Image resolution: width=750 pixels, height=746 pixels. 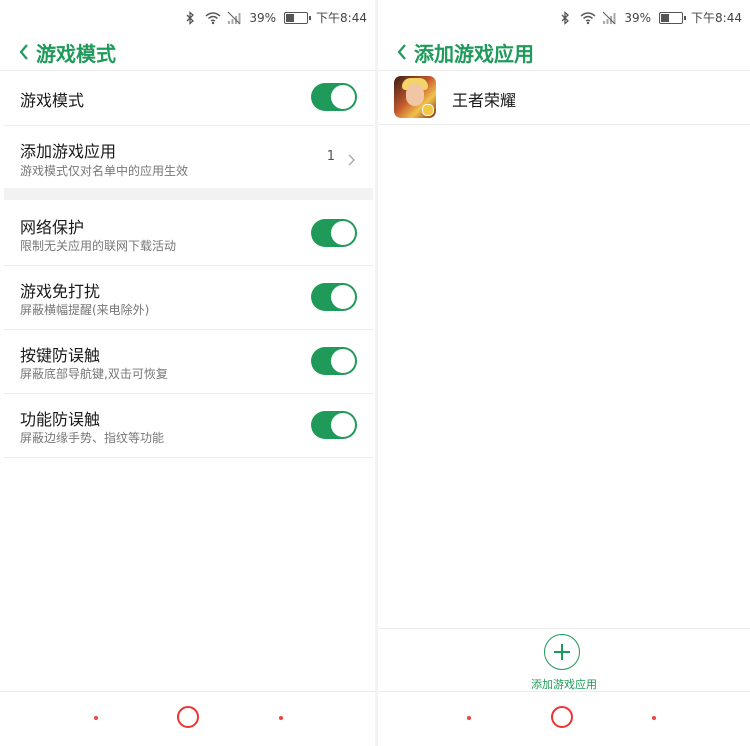 What do you see at coordinates (564, 628) in the screenshot?
I see `bottom-action-divider` at bounding box center [564, 628].